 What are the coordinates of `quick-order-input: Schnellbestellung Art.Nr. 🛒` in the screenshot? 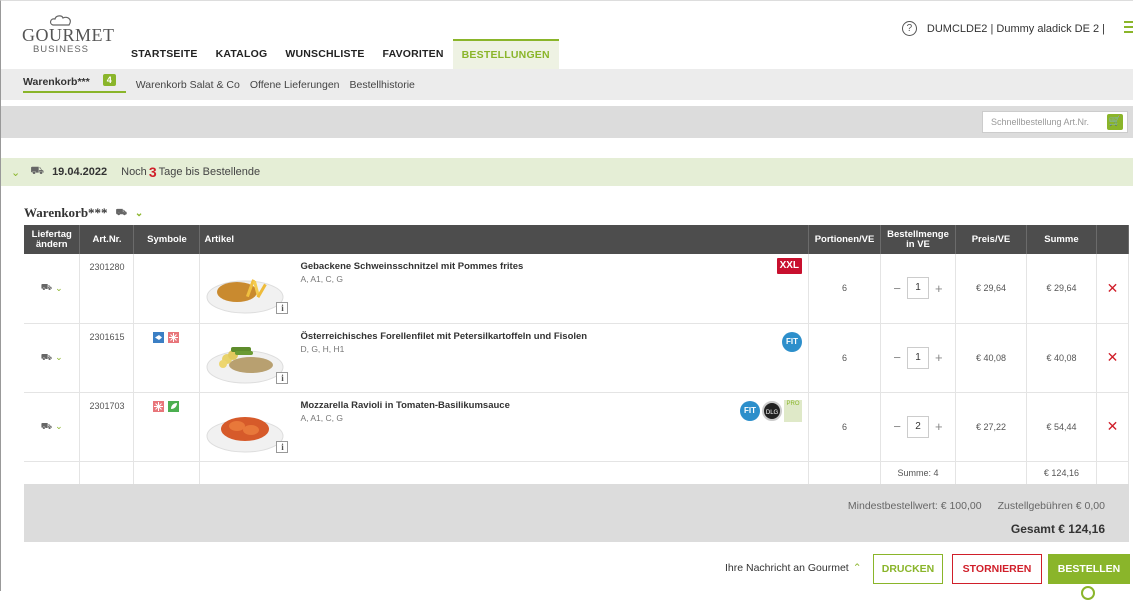 It's located at (1055, 122).